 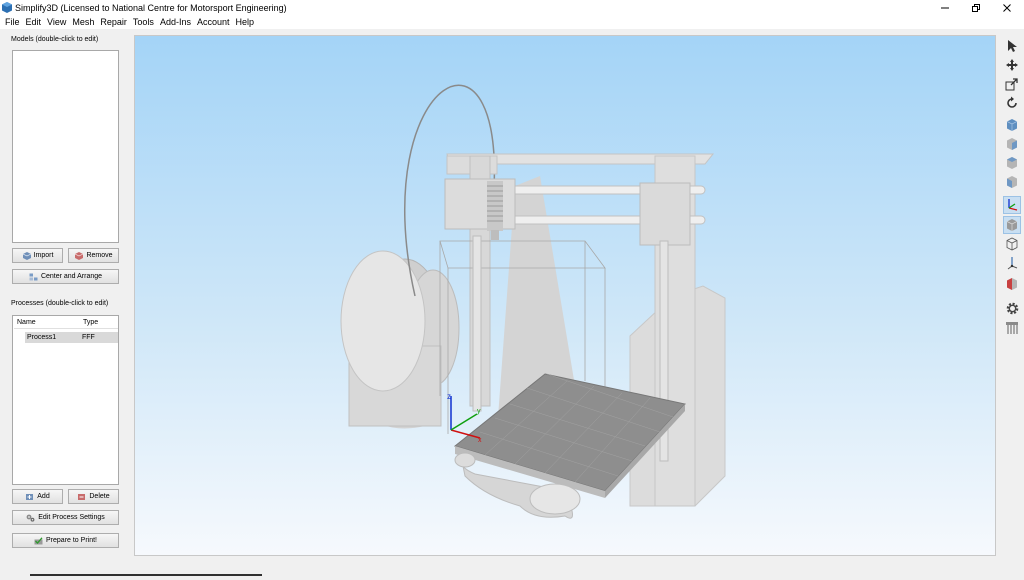 What do you see at coordinates (449, 396) in the screenshot?
I see `z-axis-label: z` at bounding box center [449, 396].